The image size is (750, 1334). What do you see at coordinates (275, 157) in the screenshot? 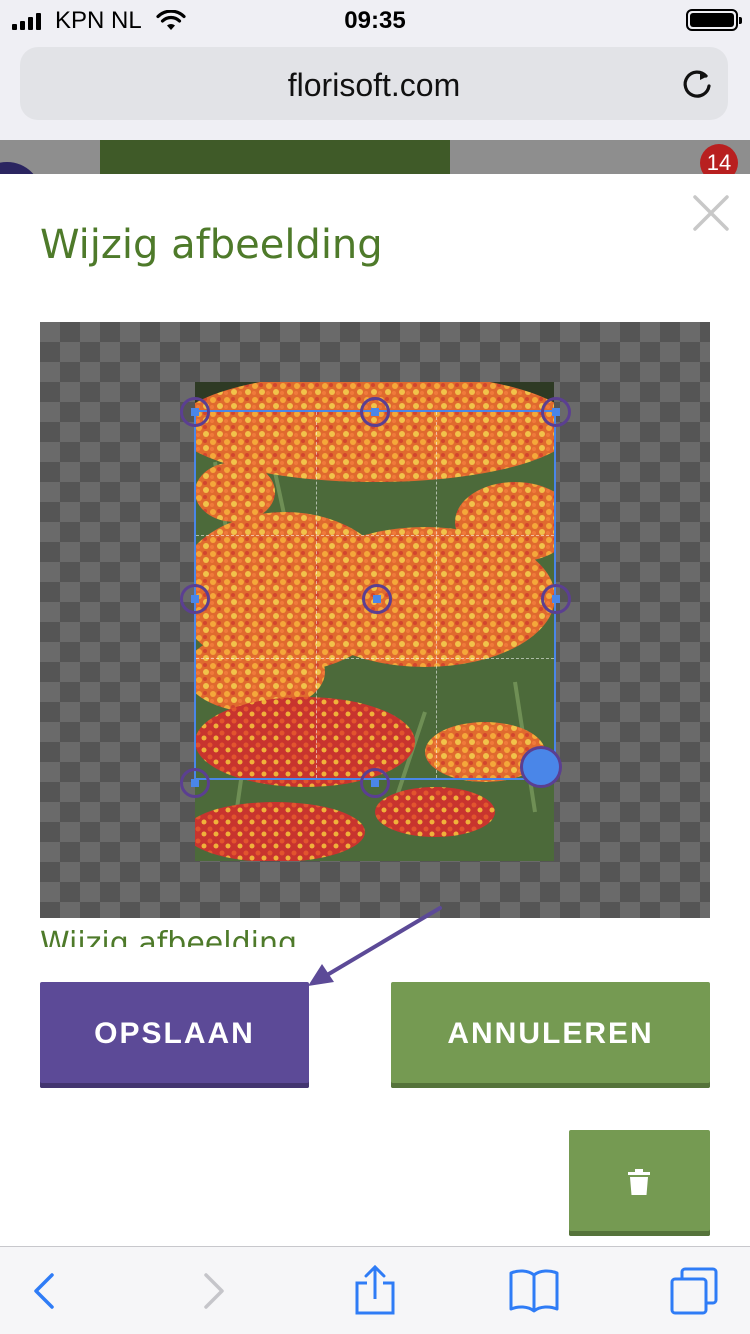
I see `site-nav-bar` at bounding box center [275, 157].